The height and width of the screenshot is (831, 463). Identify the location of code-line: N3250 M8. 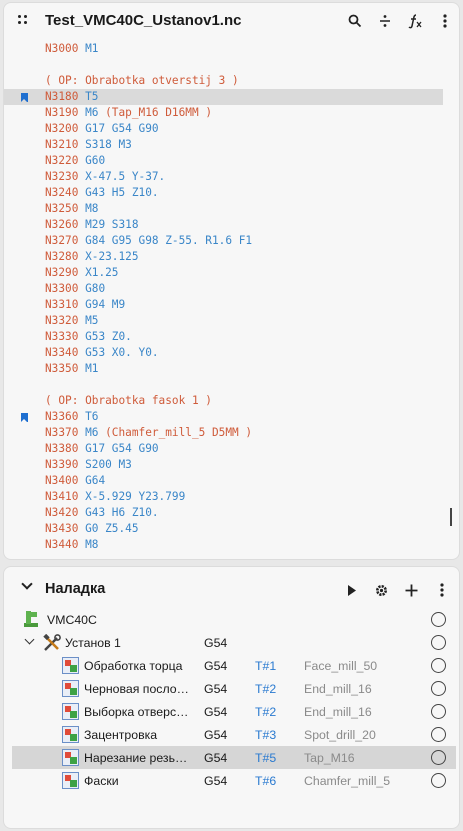
(231, 209).